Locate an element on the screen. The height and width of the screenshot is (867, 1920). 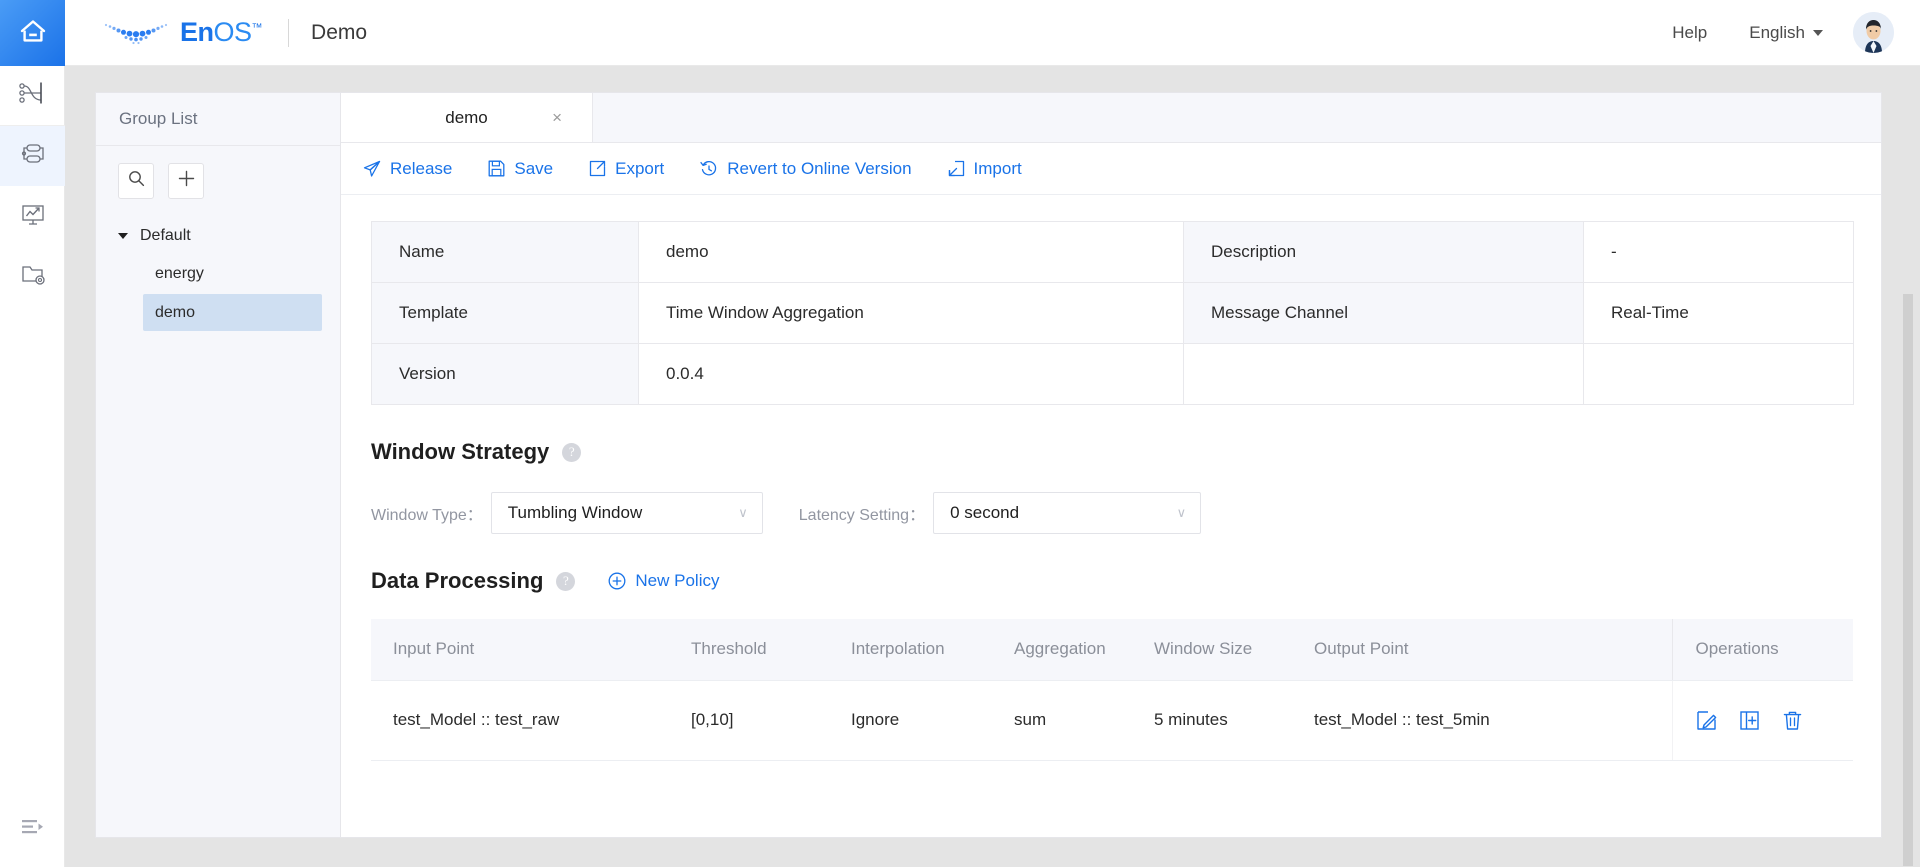
table-row: Version 0.0.4 is located at coordinates (1112, 374).